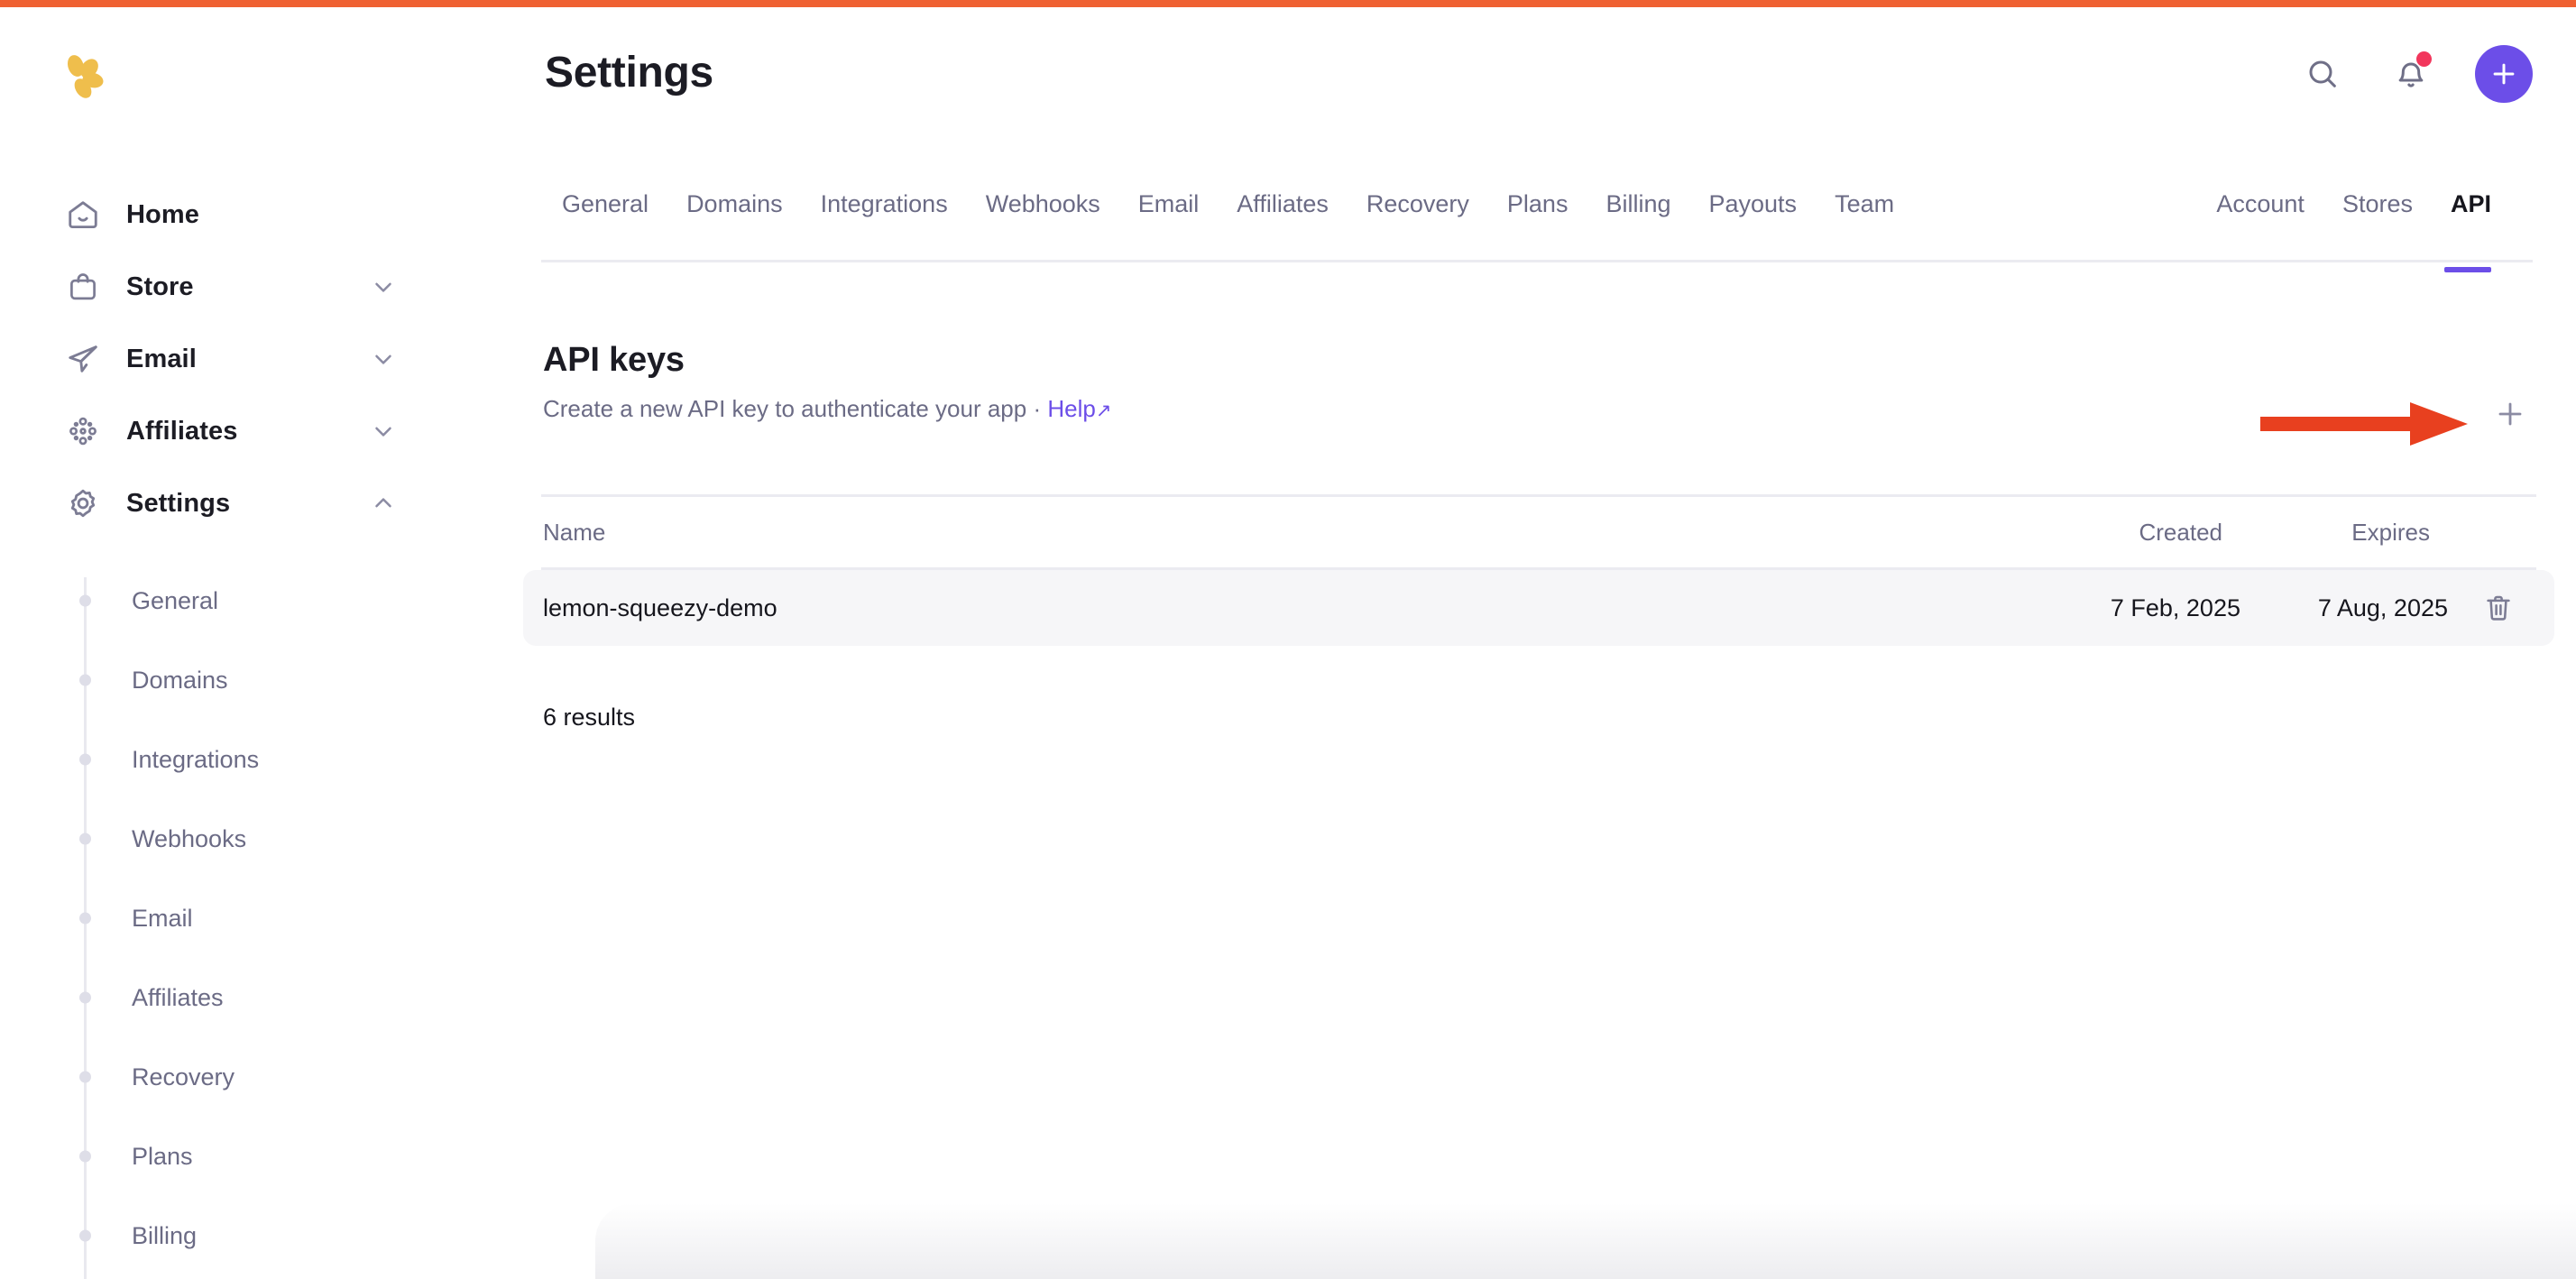  What do you see at coordinates (589, 718) in the screenshot?
I see `results-count: 6 results` at bounding box center [589, 718].